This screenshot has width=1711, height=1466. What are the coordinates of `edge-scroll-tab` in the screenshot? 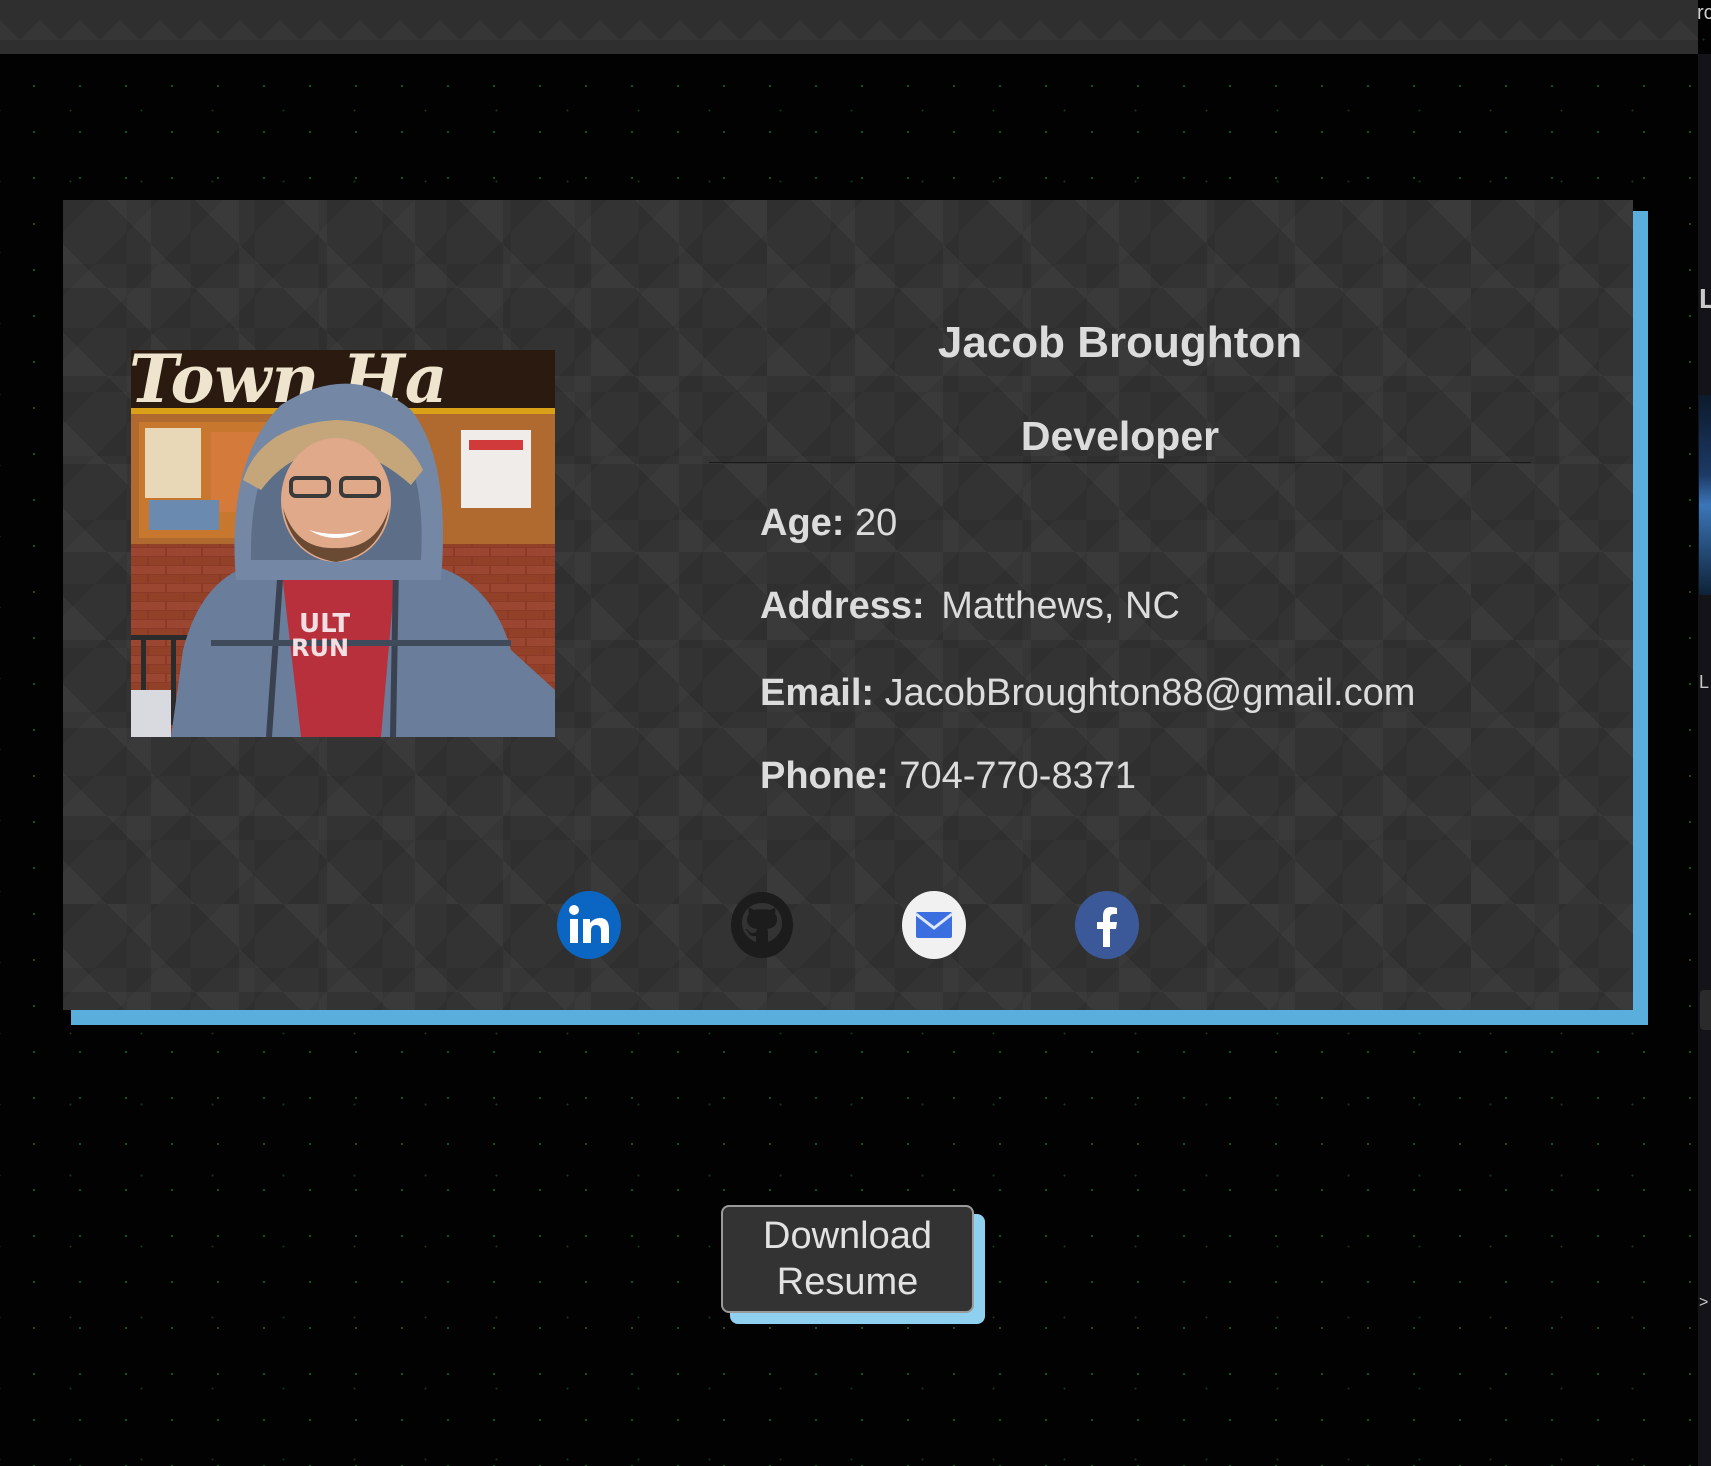 It's located at (1705, 1010).